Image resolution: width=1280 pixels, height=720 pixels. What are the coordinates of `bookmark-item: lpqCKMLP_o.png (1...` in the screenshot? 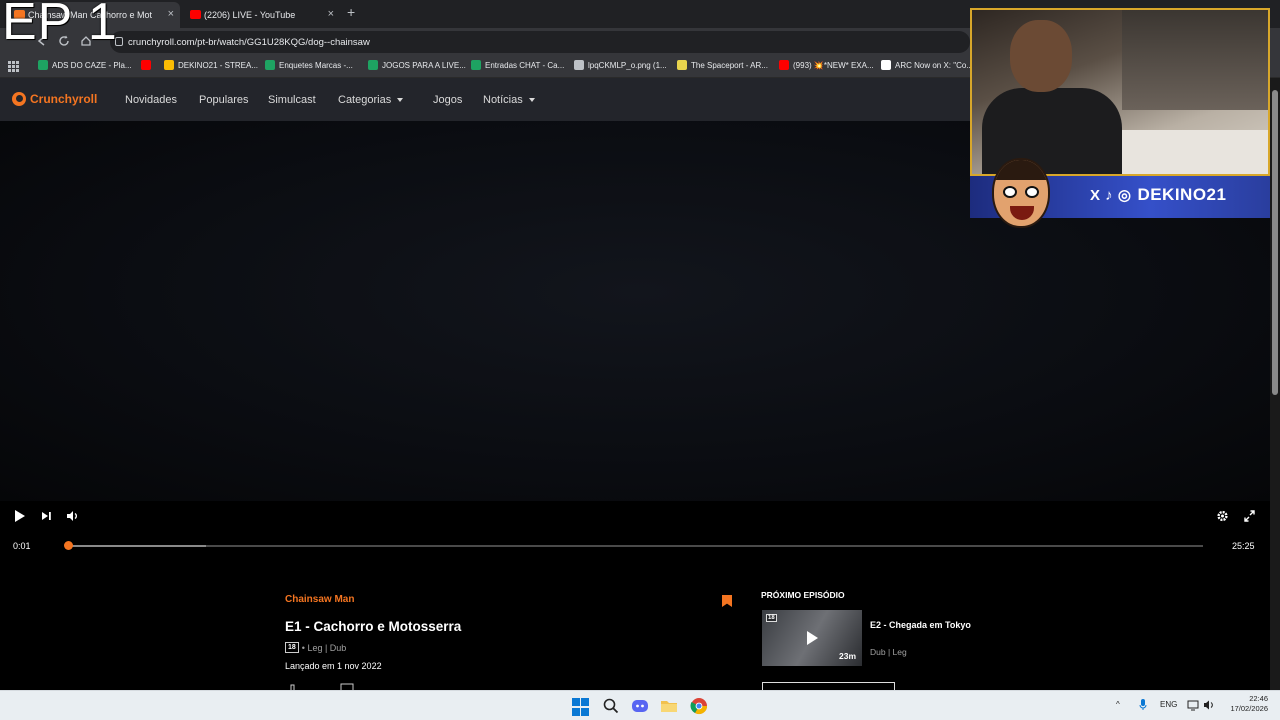 It's located at (620, 65).